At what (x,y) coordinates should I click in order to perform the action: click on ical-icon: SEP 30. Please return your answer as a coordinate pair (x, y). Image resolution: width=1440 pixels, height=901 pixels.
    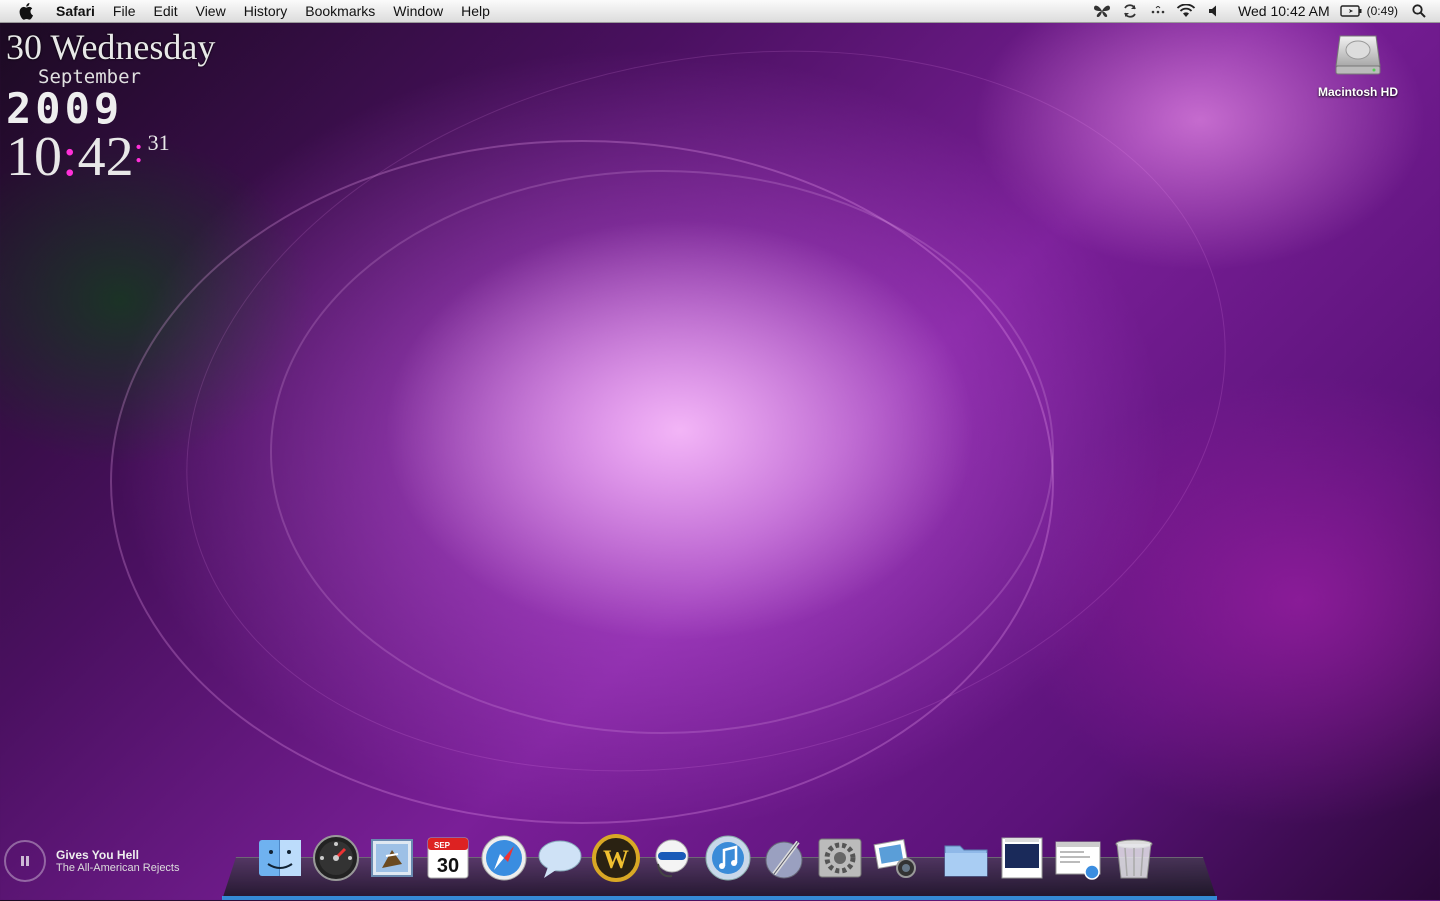
    Looking at the image, I should click on (448, 858).